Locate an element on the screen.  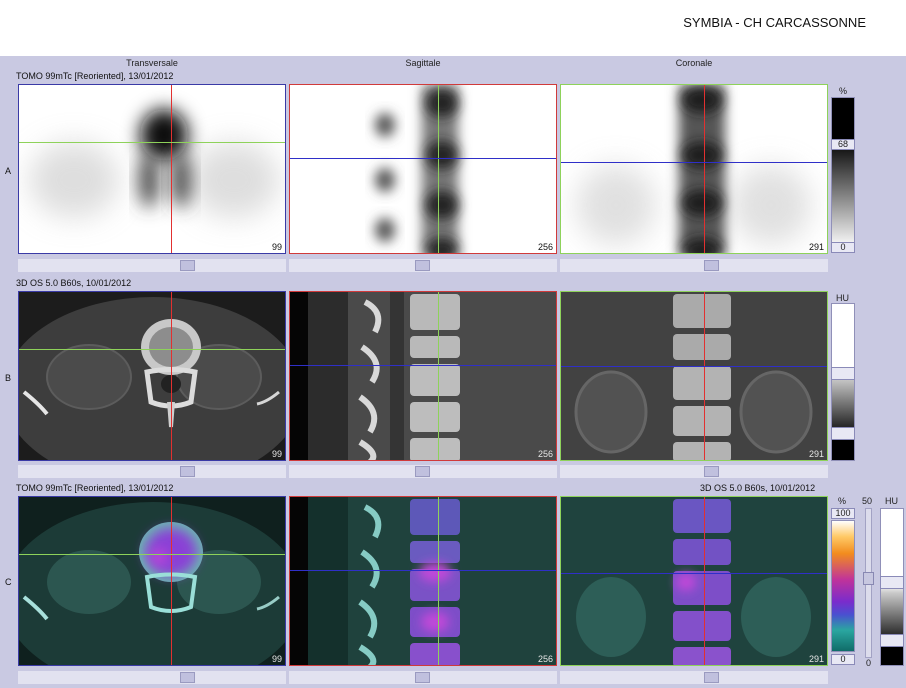
slice-scrollbar-a-transverse is located at coordinates (152, 265).